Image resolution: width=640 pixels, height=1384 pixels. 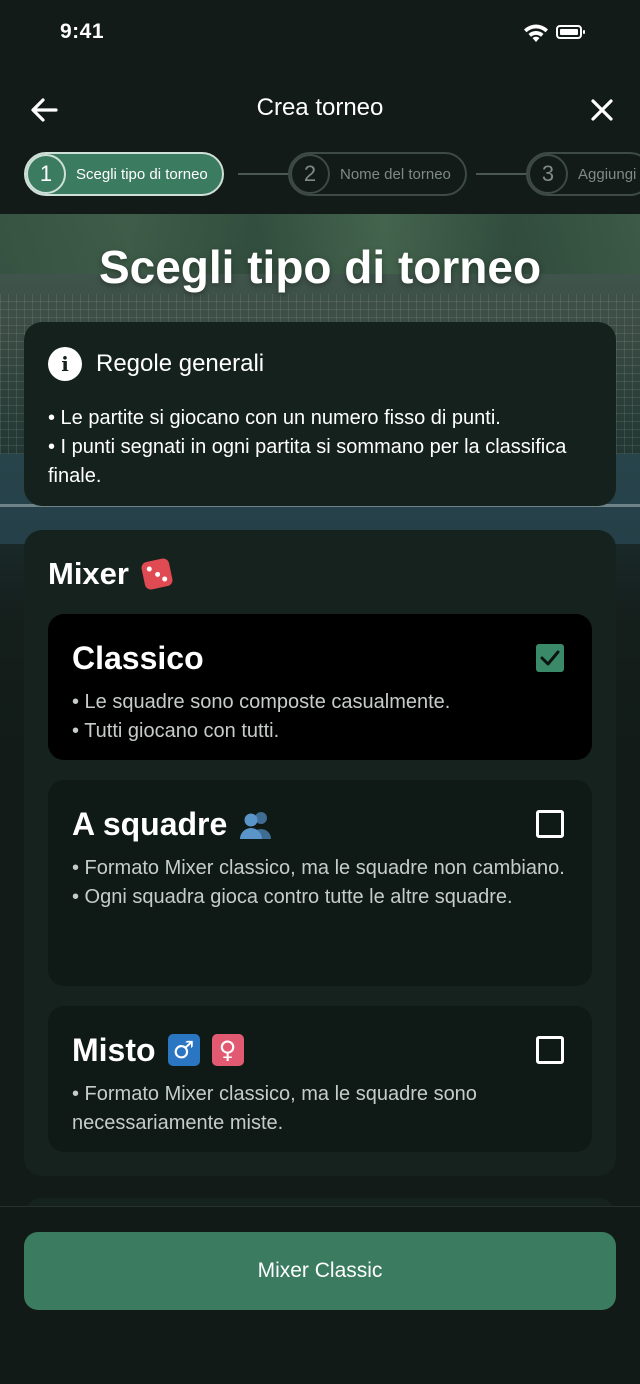 I want to click on status-bar: 9:41, so click(x=320, y=35).